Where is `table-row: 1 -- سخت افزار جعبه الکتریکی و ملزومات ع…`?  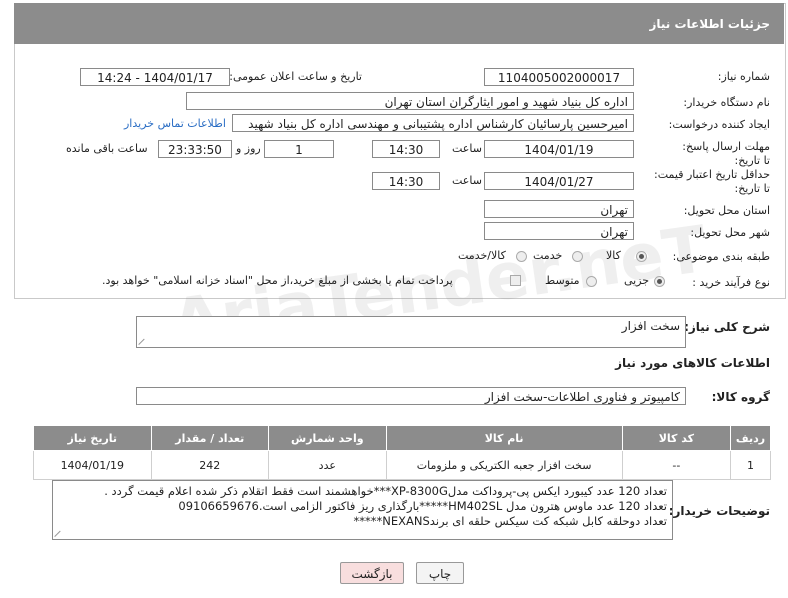 table-row: 1 -- سخت افزار جعبه الکتریکی و ملزومات ع… is located at coordinates (402, 465).